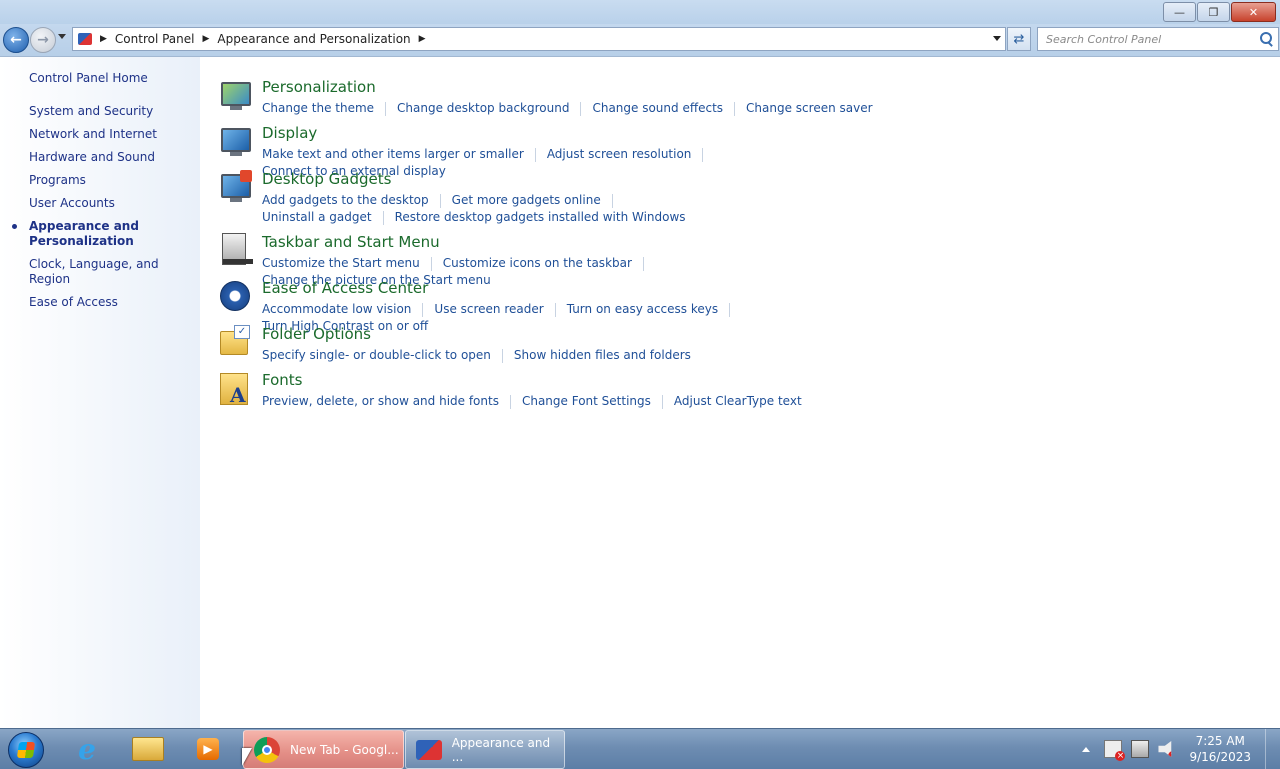  I want to click on link-change-screen-saver: Change screen saver, so click(809, 108).